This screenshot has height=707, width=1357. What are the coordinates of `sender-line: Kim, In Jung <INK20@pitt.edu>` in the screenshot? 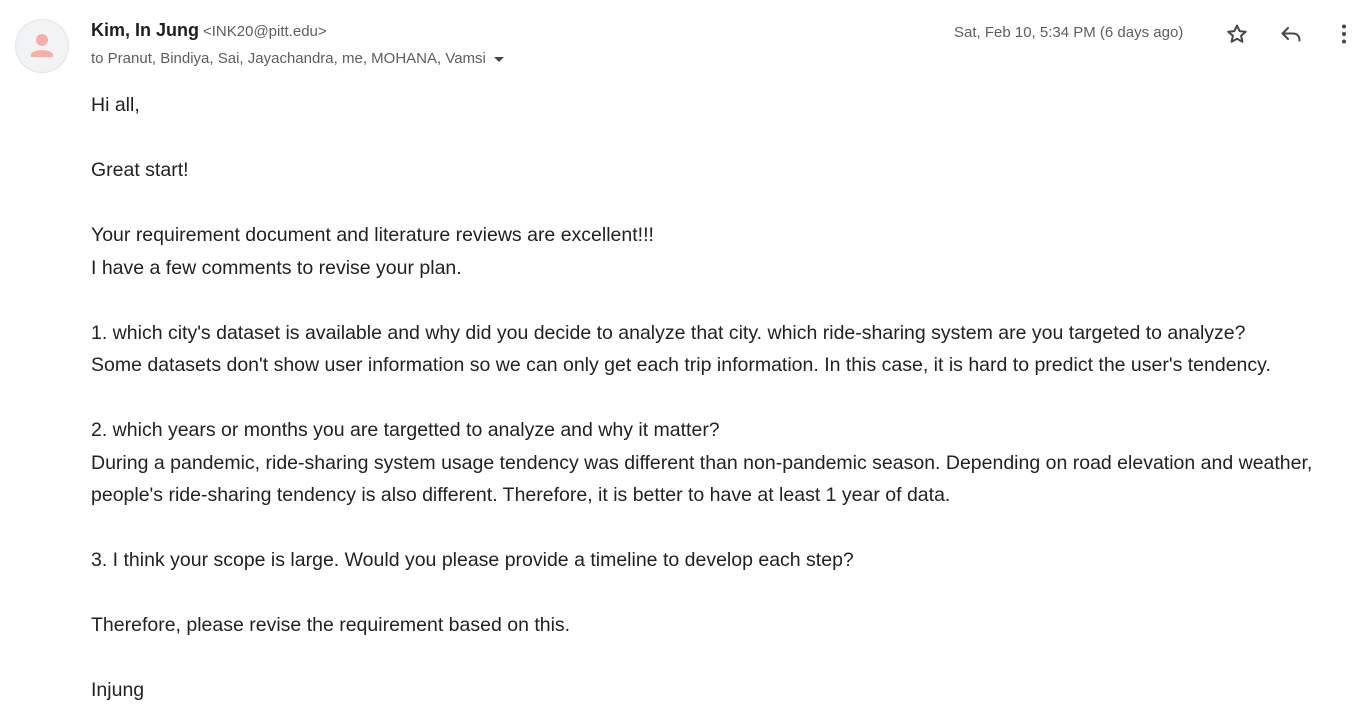 It's located at (209, 30).